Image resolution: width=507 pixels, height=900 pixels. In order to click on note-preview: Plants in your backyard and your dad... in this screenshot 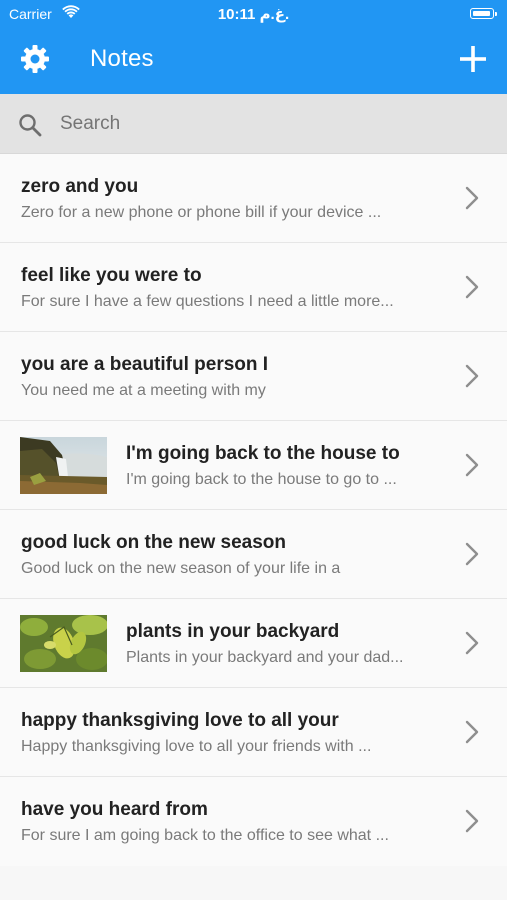, I will do `click(265, 657)`.